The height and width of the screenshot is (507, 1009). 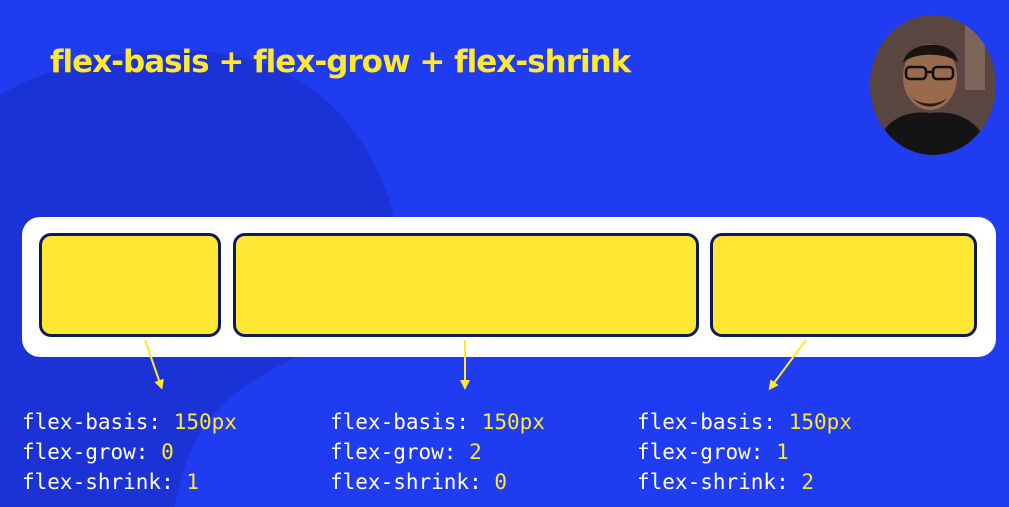 I want to click on flex-shrink-value: 1, so click(x=193, y=482).